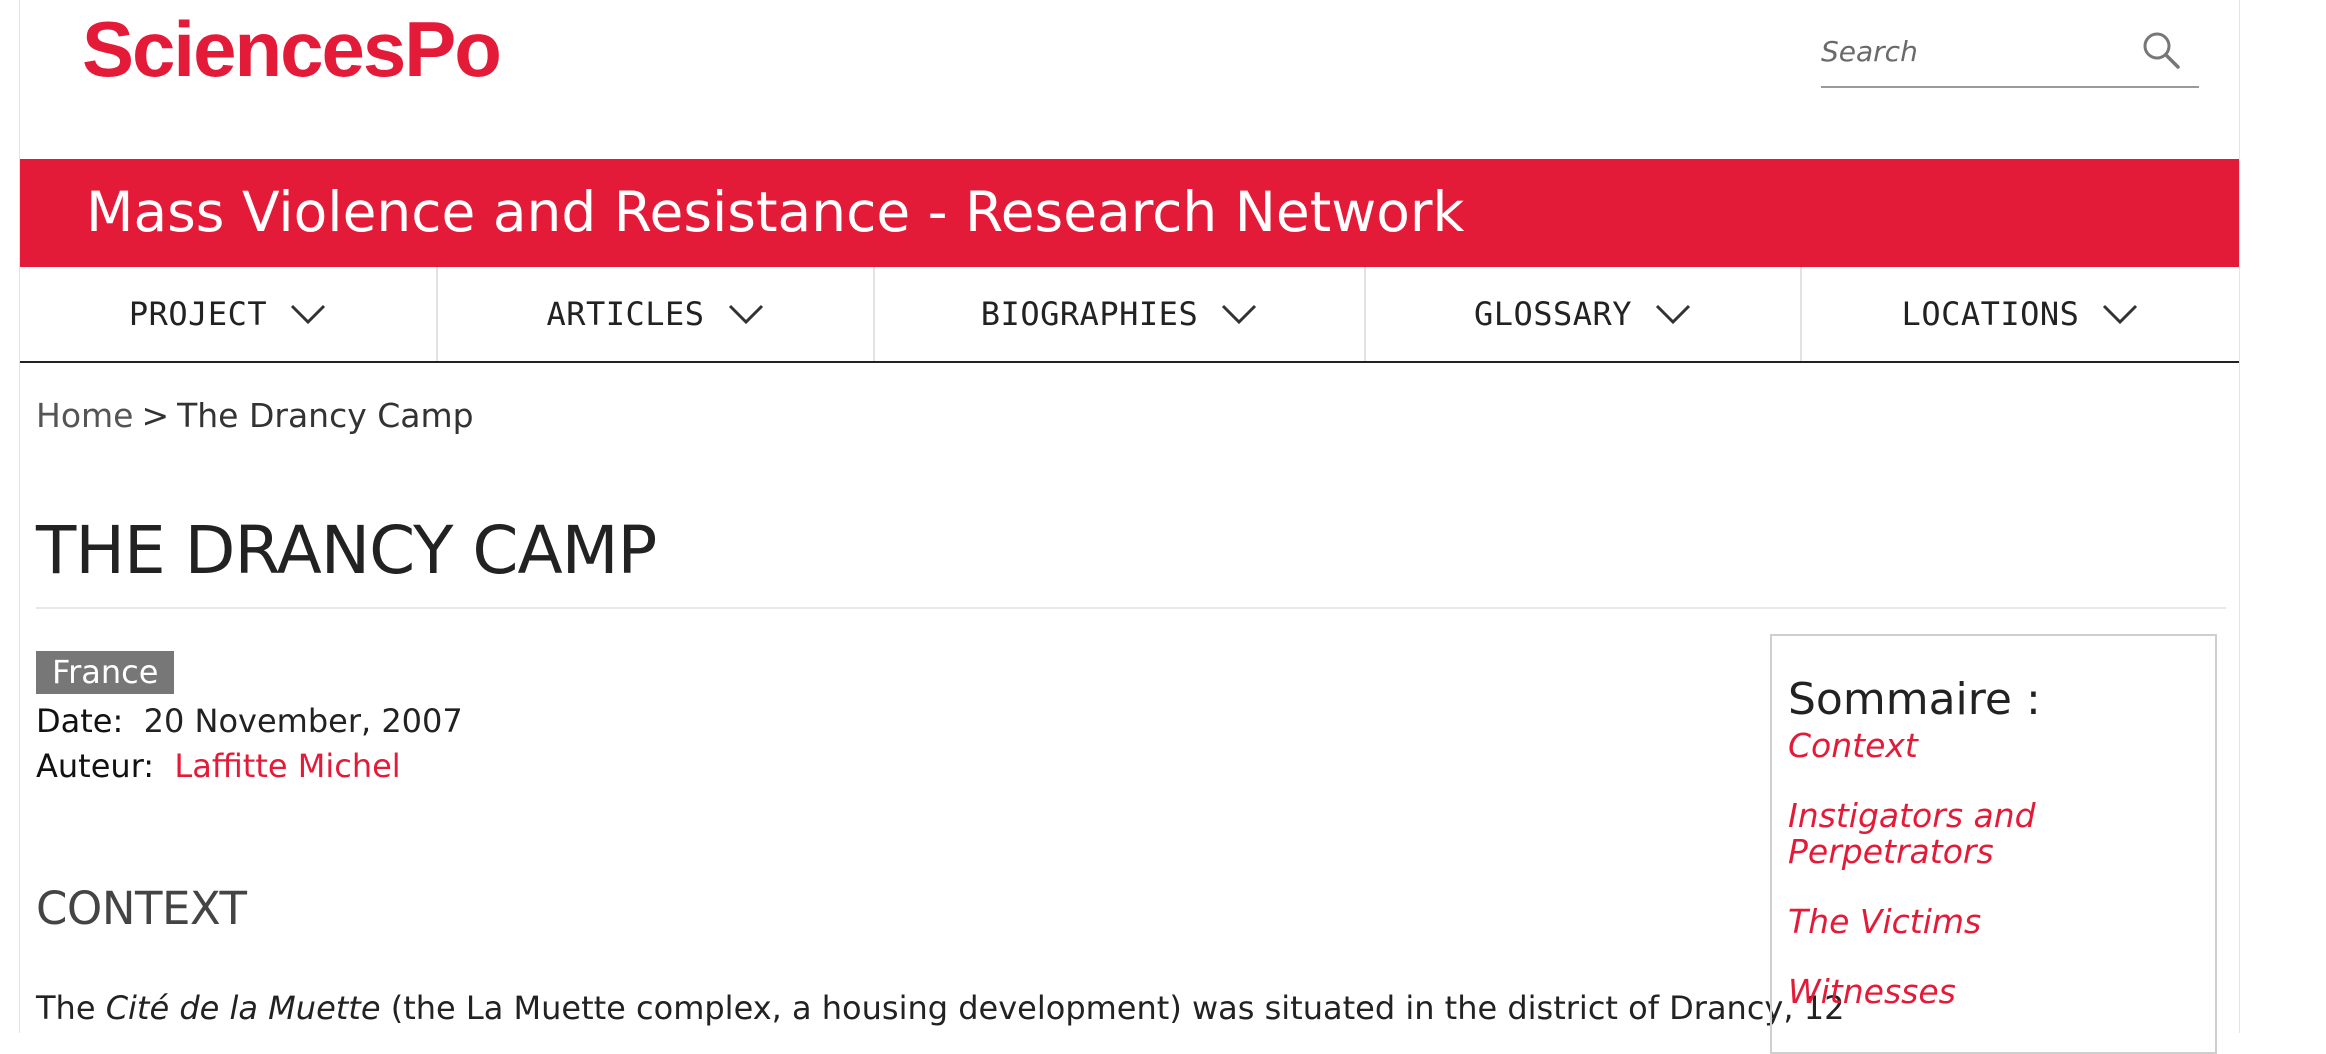 This screenshot has width=2326, height=1054. I want to click on search-icon, so click(2161, 50).